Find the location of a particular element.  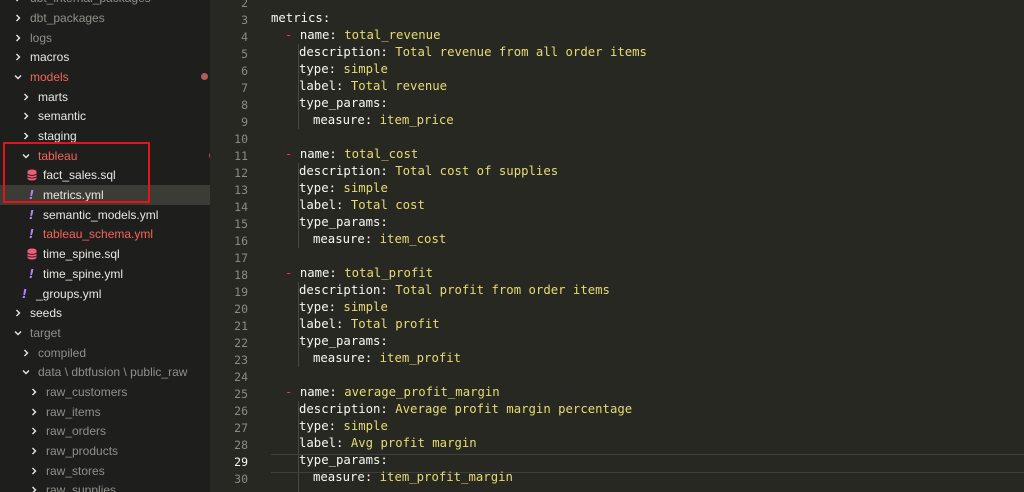

code-line: measure: item_profit is located at coordinates (366, 358).